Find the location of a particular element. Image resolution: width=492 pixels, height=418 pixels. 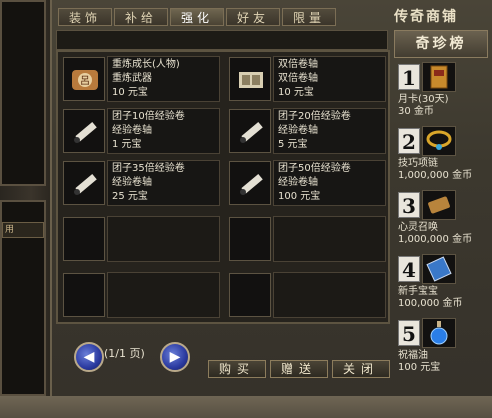

item-price: 25 元宝 is located at coordinates (130, 196).